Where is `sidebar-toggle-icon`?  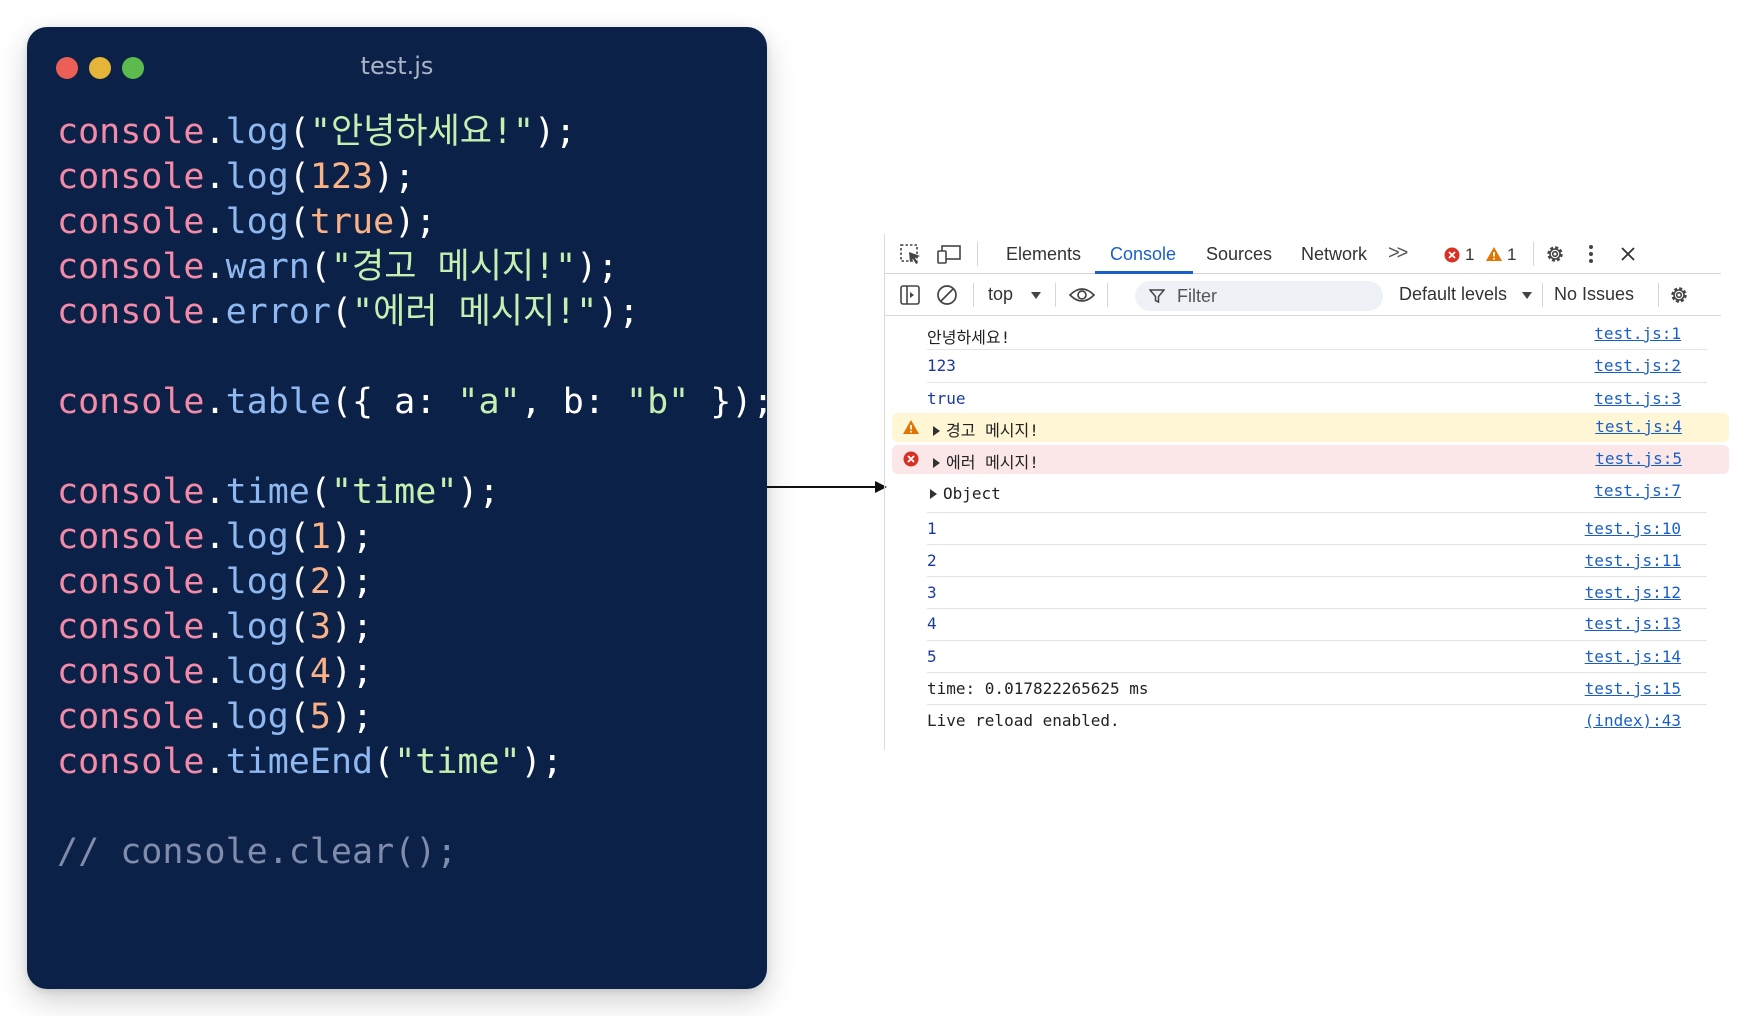
sidebar-toggle-icon is located at coordinates (910, 295).